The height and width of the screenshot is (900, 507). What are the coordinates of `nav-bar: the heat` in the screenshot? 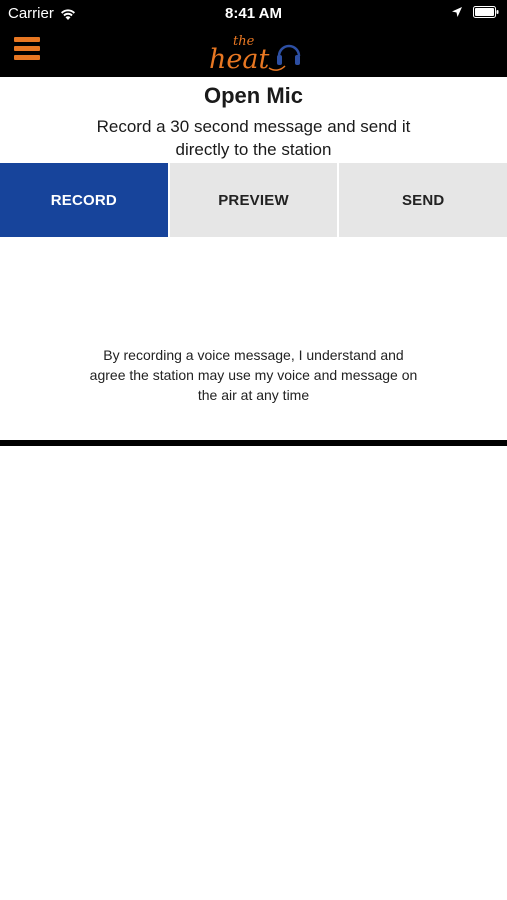 It's located at (253, 52).